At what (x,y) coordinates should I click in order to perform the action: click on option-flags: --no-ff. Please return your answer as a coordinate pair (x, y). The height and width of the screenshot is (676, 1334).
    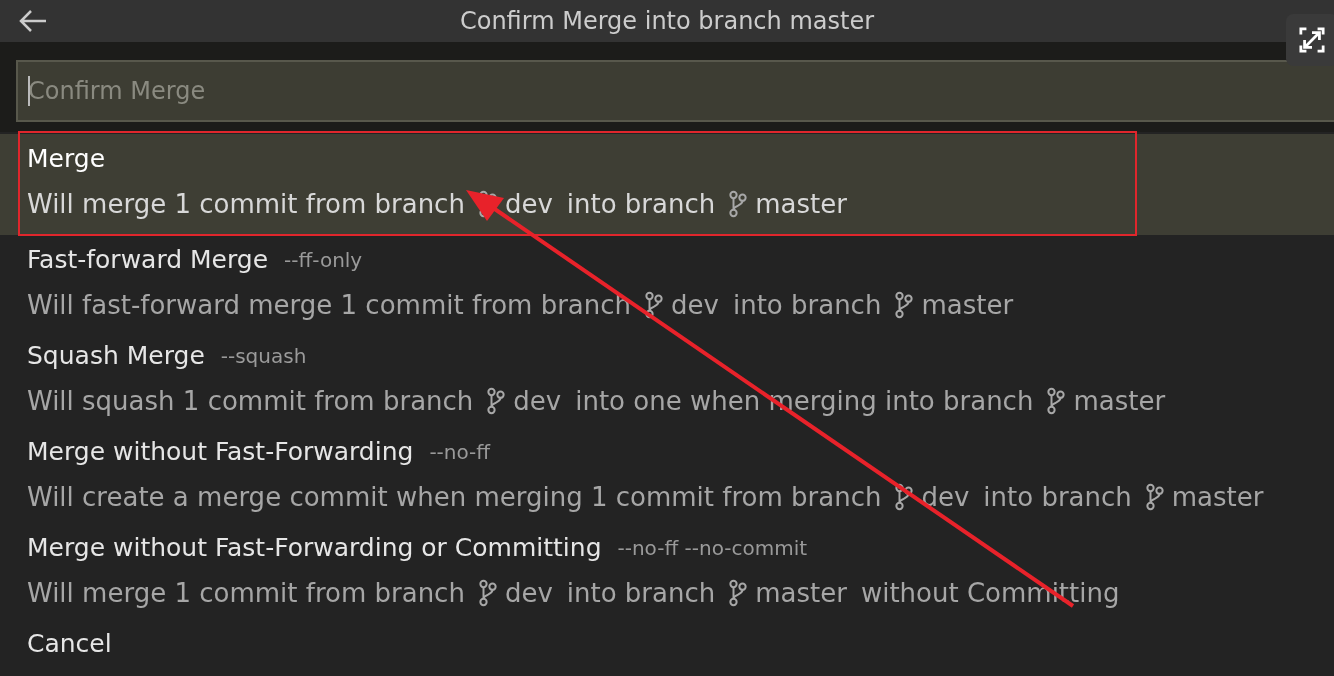
    Looking at the image, I should click on (460, 451).